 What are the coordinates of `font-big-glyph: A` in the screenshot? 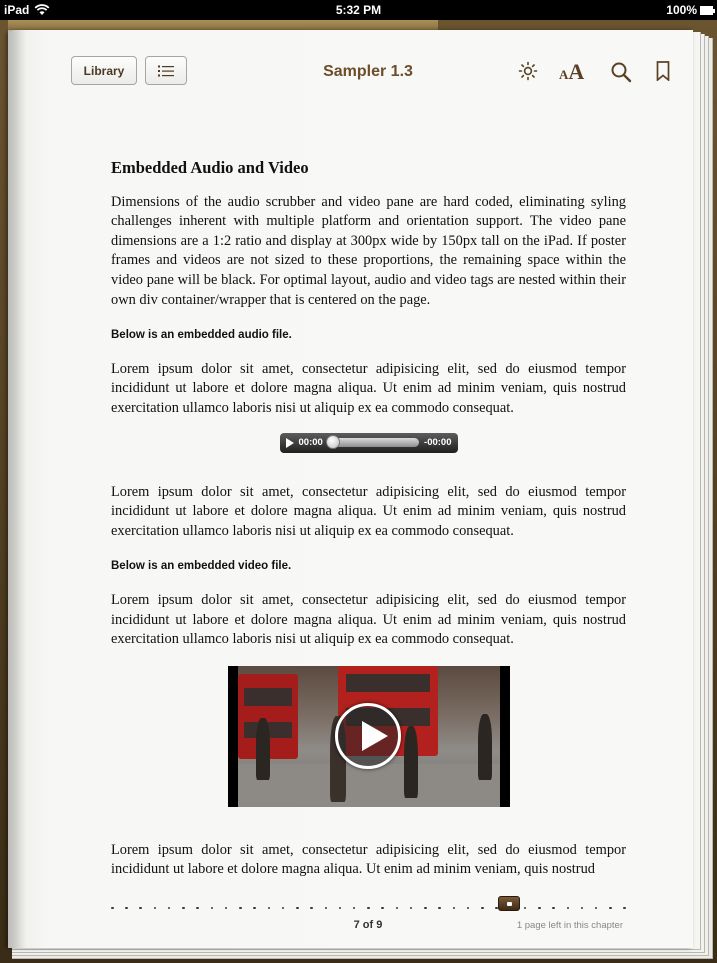 It's located at (576, 71).